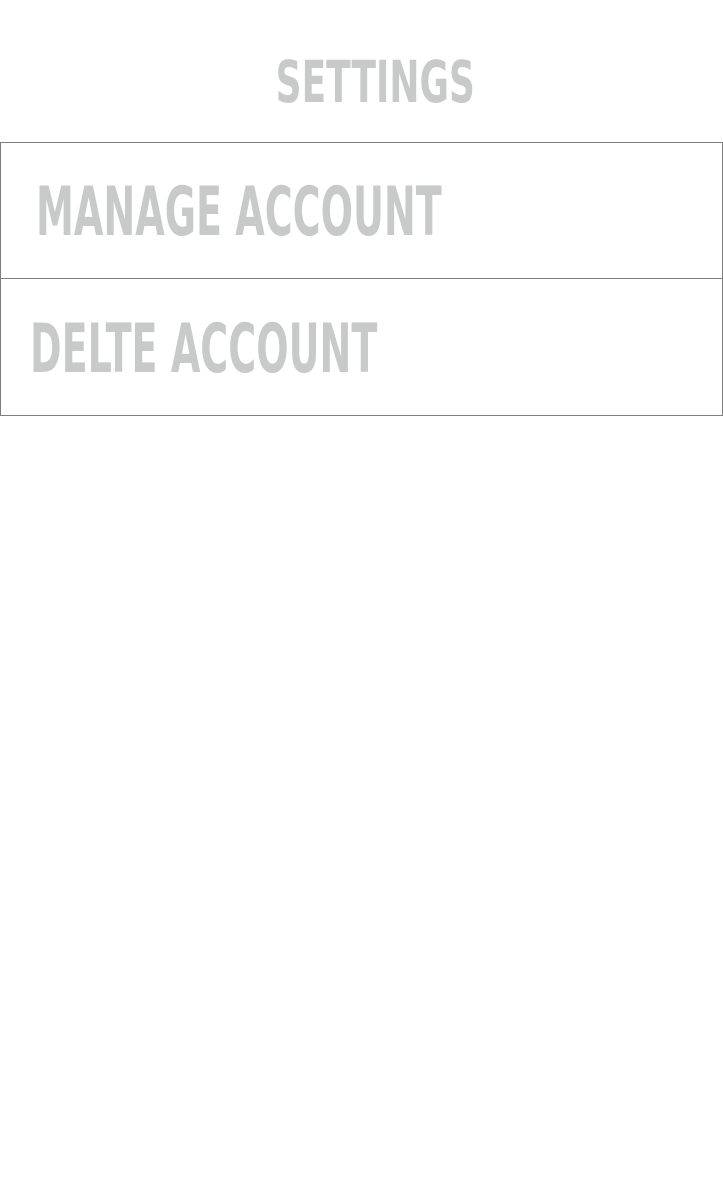 This screenshot has width=723, height=1200. I want to click on manage-account-button: MANAGE ACCOUNT, so click(361, 210).